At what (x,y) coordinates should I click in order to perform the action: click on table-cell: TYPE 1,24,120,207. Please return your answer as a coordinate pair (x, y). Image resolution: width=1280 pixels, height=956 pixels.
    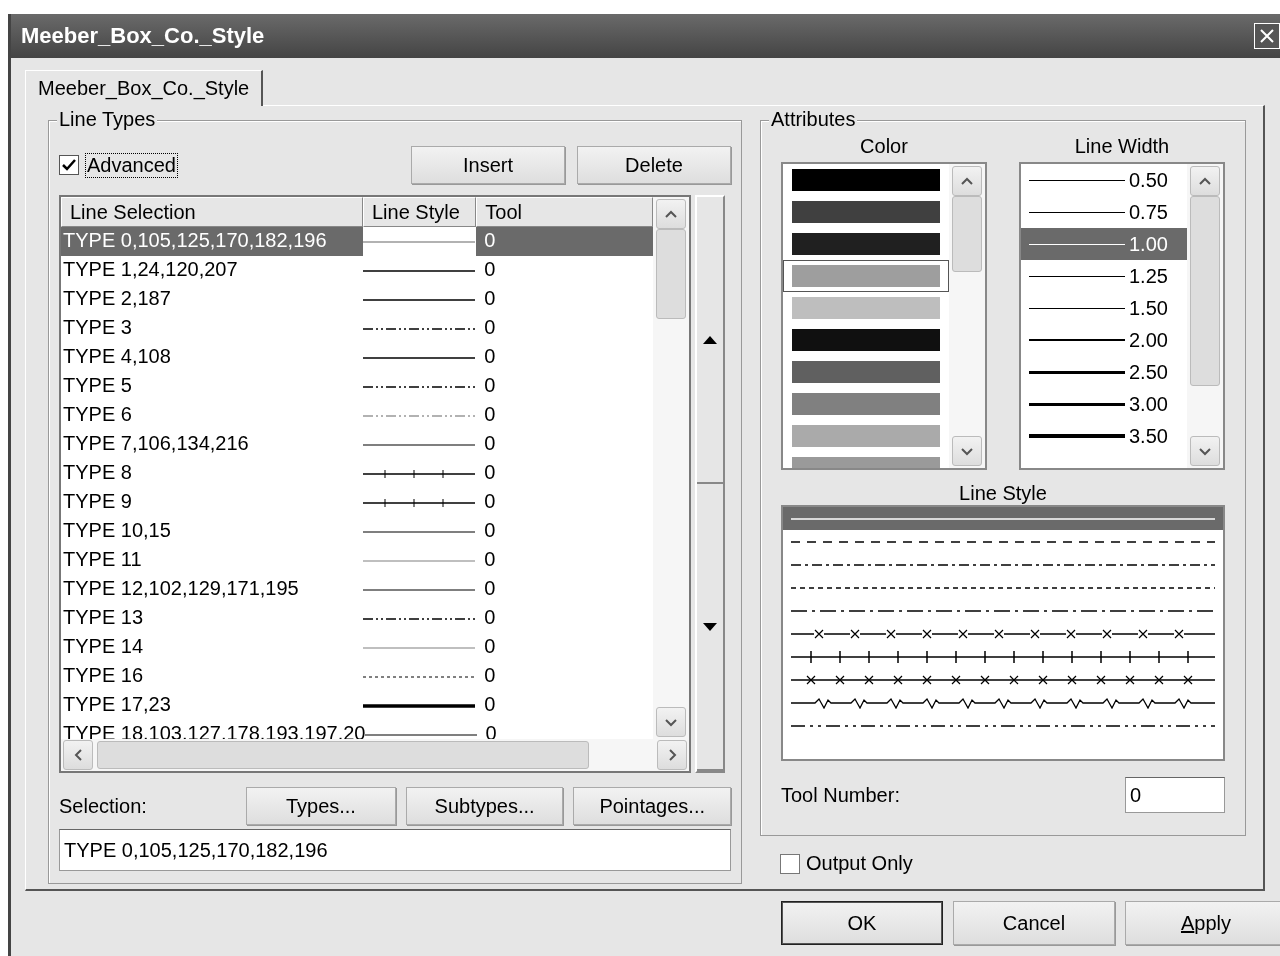
    Looking at the image, I should click on (212, 270).